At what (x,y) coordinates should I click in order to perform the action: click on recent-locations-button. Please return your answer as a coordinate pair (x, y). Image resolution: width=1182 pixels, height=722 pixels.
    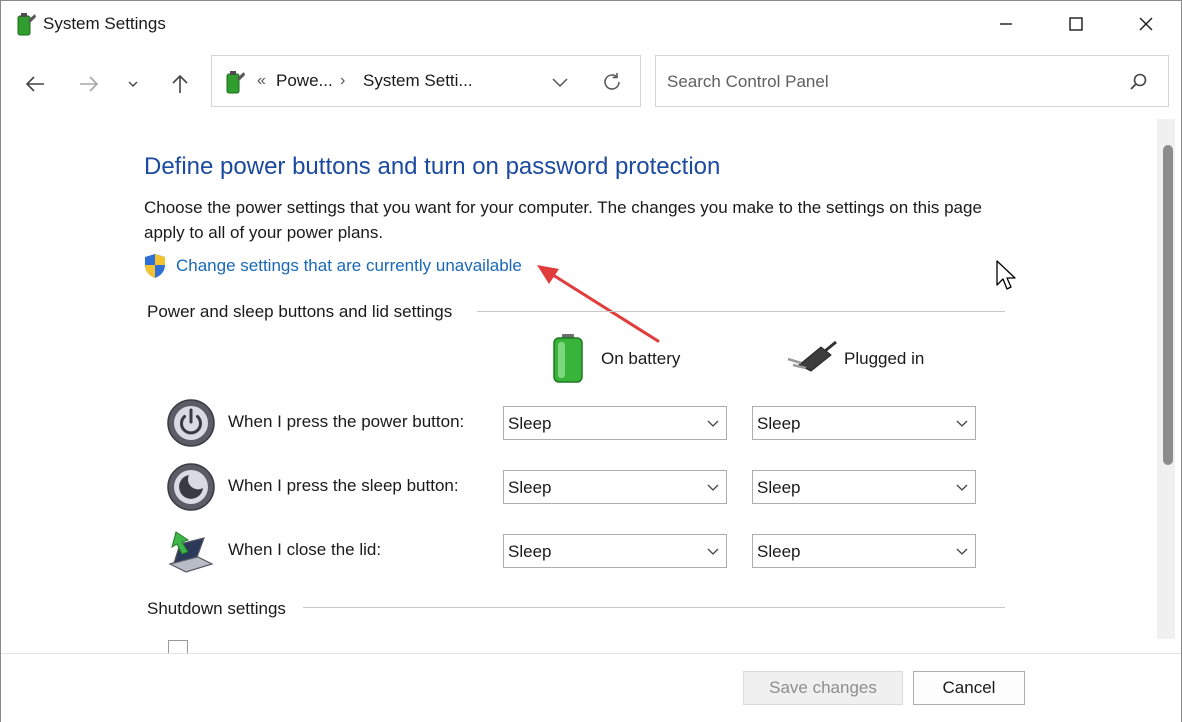
    Looking at the image, I should click on (133, 84).